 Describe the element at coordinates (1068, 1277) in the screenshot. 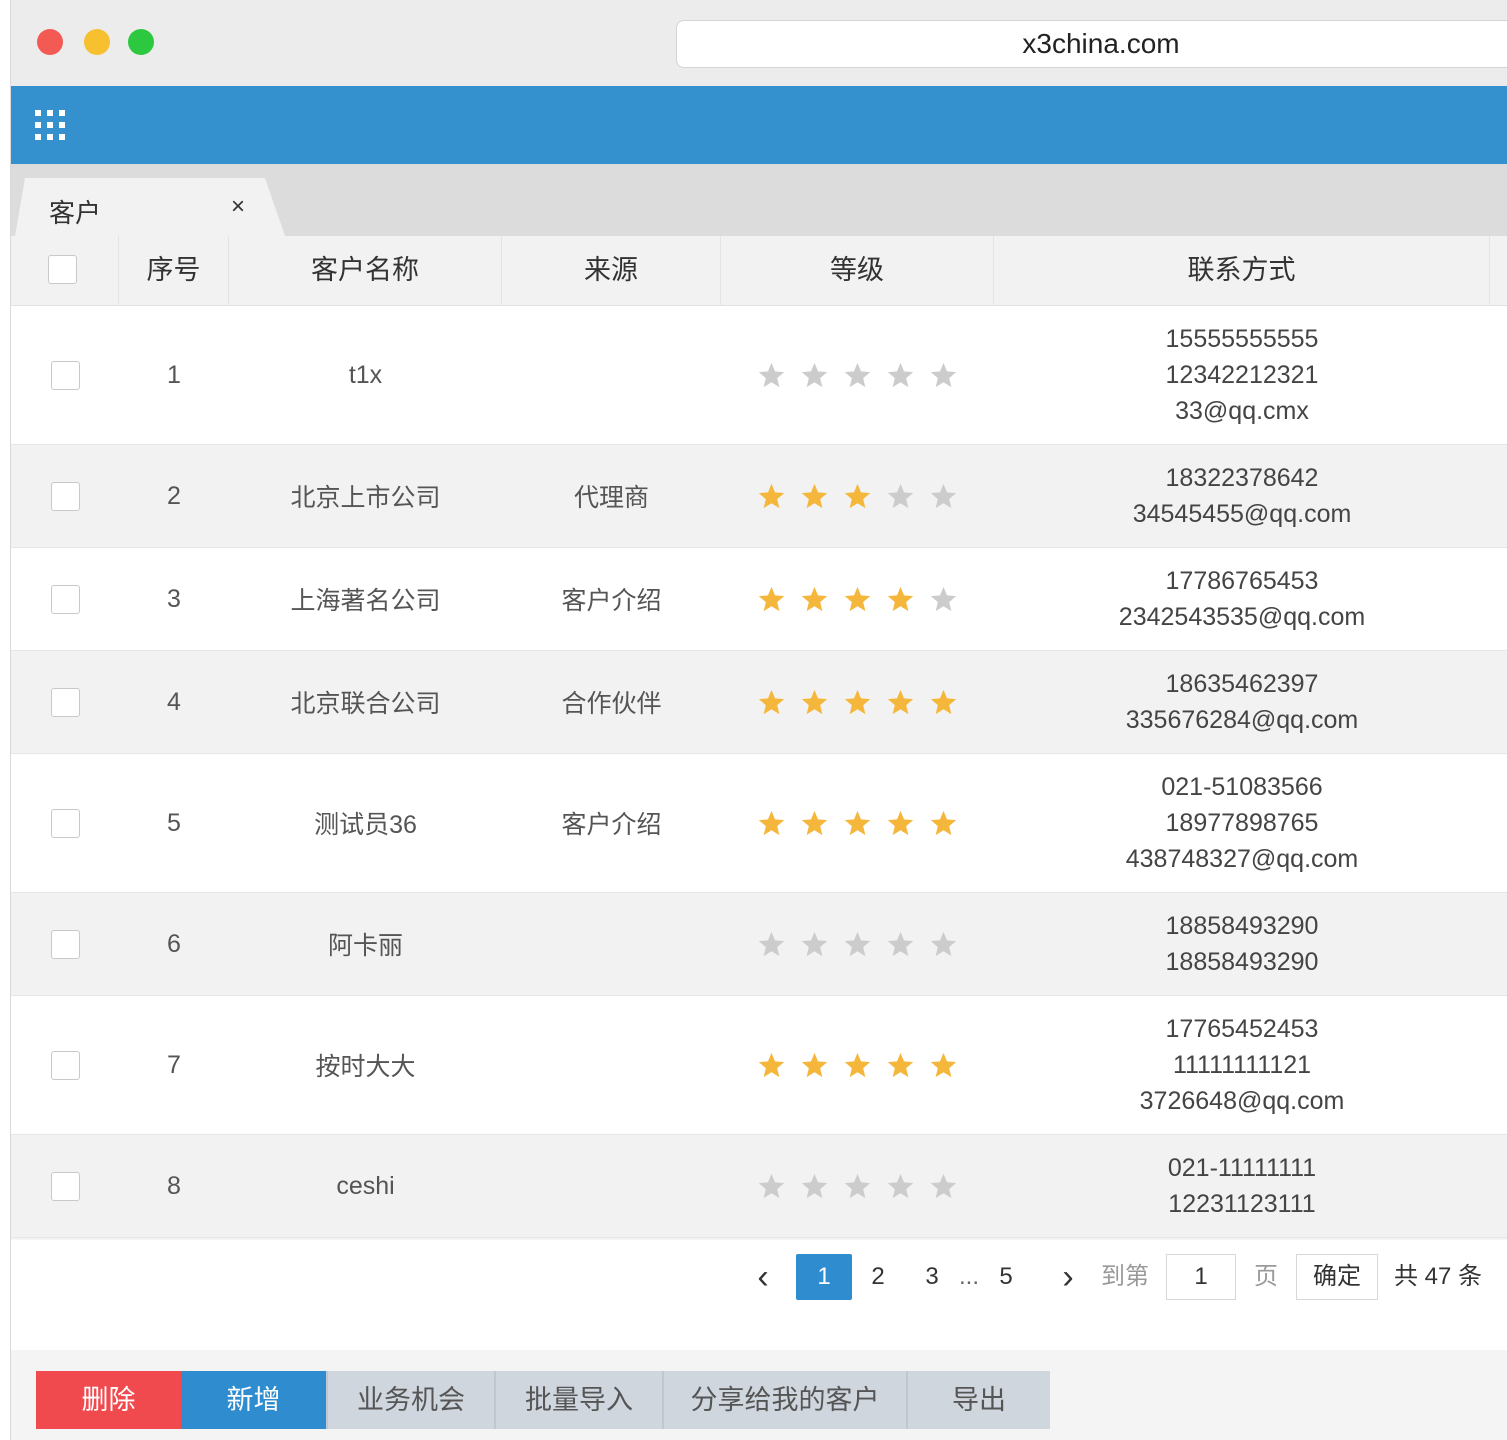

I see `next-page-button: ›` at that location.